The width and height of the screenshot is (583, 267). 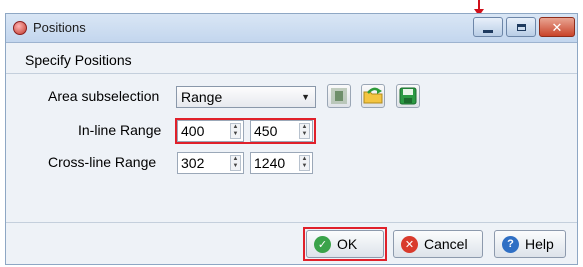 I want to click on window-title: Positions, so click(x=59, y=27).